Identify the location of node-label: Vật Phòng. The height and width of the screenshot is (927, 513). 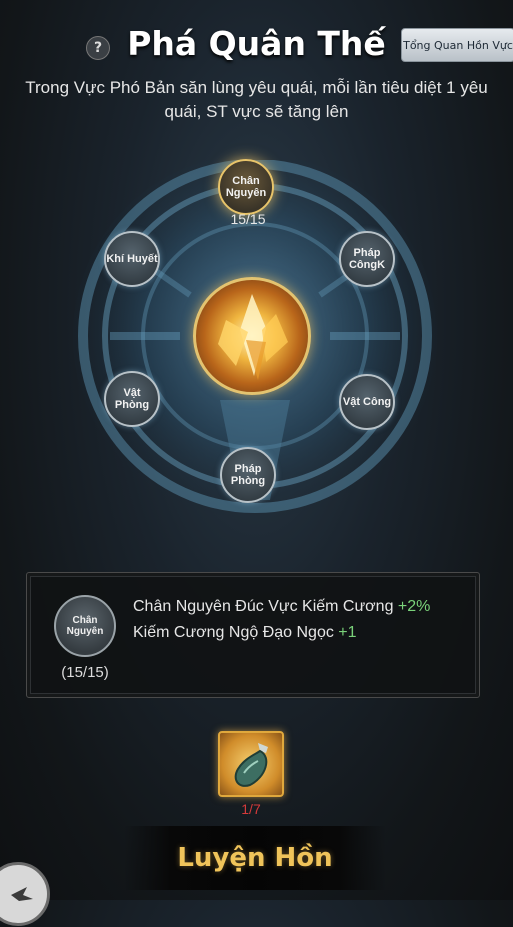
(132, 399).